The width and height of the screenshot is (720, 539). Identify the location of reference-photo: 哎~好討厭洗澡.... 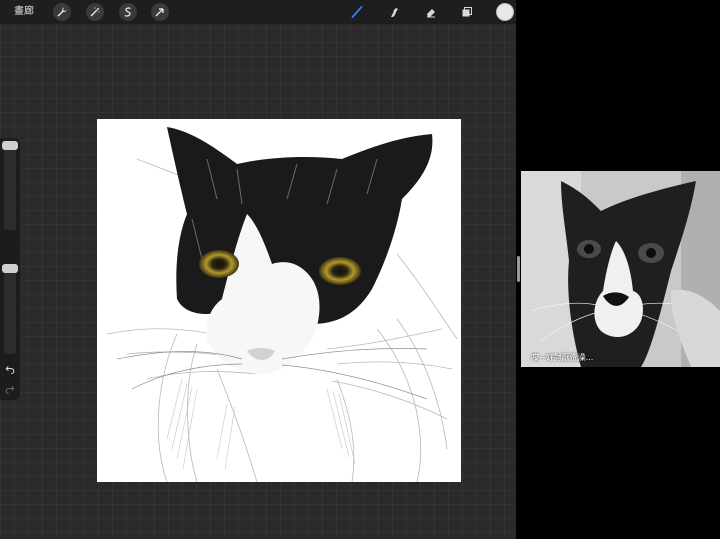
(620, 269).